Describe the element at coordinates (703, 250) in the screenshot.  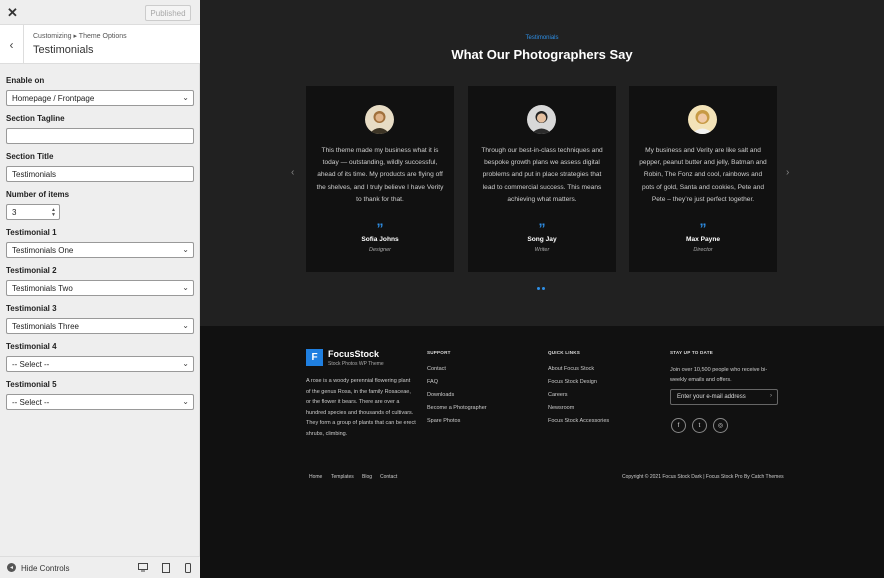
I see `testimonial-role: Director` at that location.